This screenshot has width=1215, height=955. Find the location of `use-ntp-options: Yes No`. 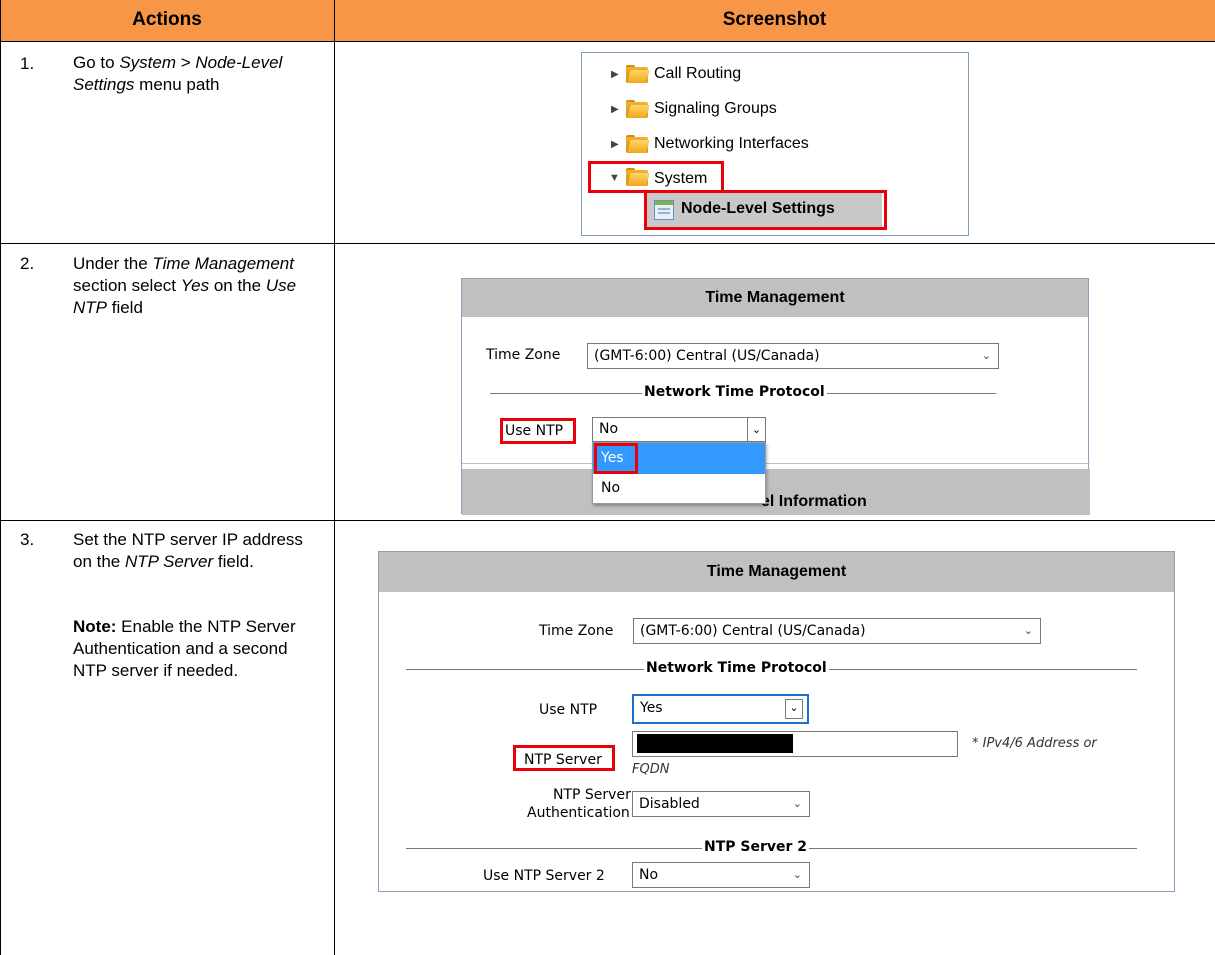

use-ntp-options: Yes No is located at coordinates (679, 473).